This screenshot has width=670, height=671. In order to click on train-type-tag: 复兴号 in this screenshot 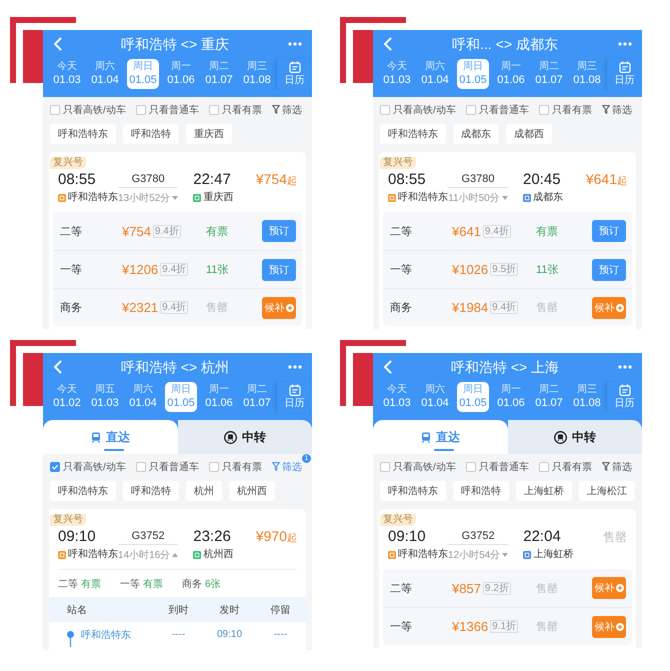, I will do `click(398, 520)`.